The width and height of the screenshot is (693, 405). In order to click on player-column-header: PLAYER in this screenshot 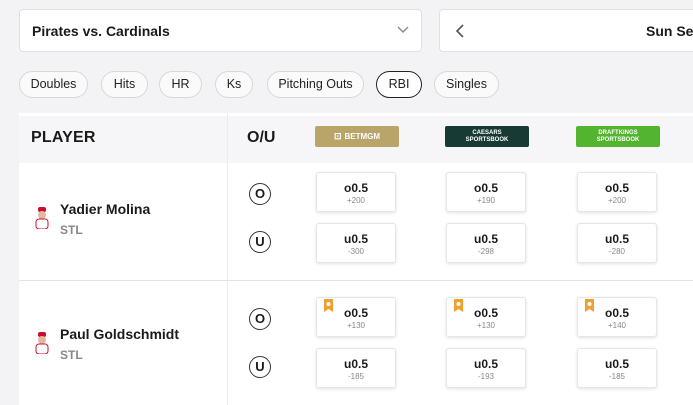, I will do `click(63, 137)`.